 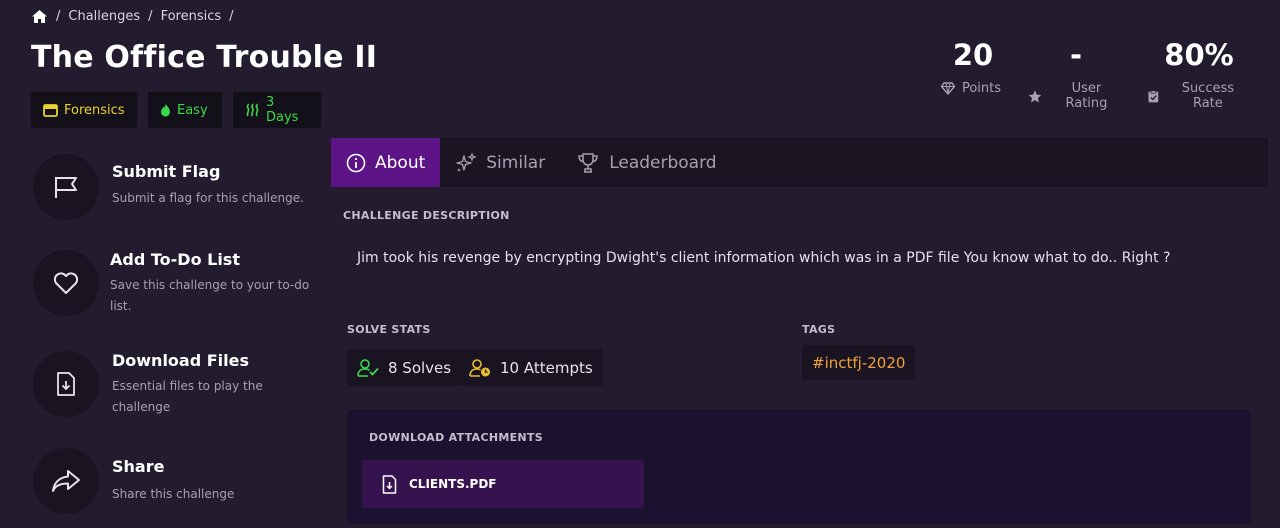 I want to click on add-todo-desc: Save this challenge to your to-do list., so click(x=210, y=295).